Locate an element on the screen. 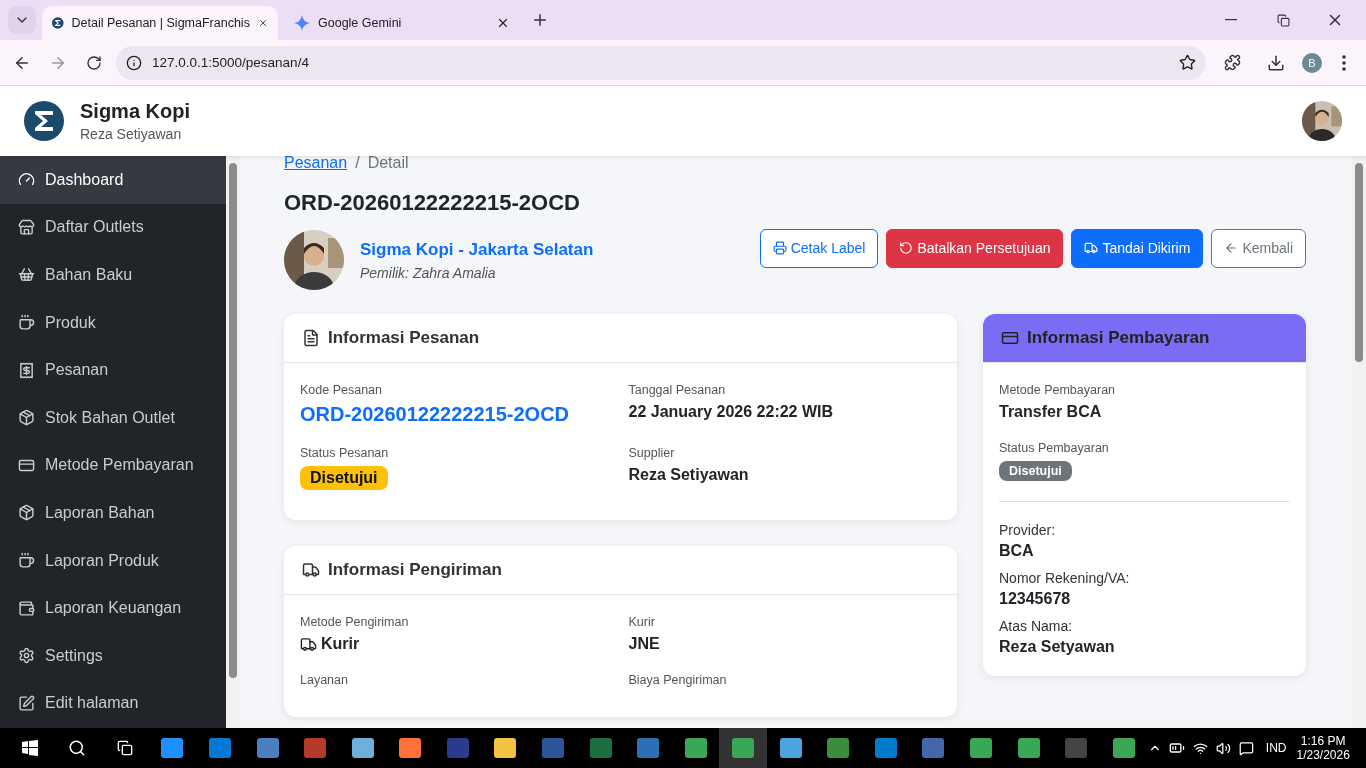  printer-icon is located at coordinates (779, 248).